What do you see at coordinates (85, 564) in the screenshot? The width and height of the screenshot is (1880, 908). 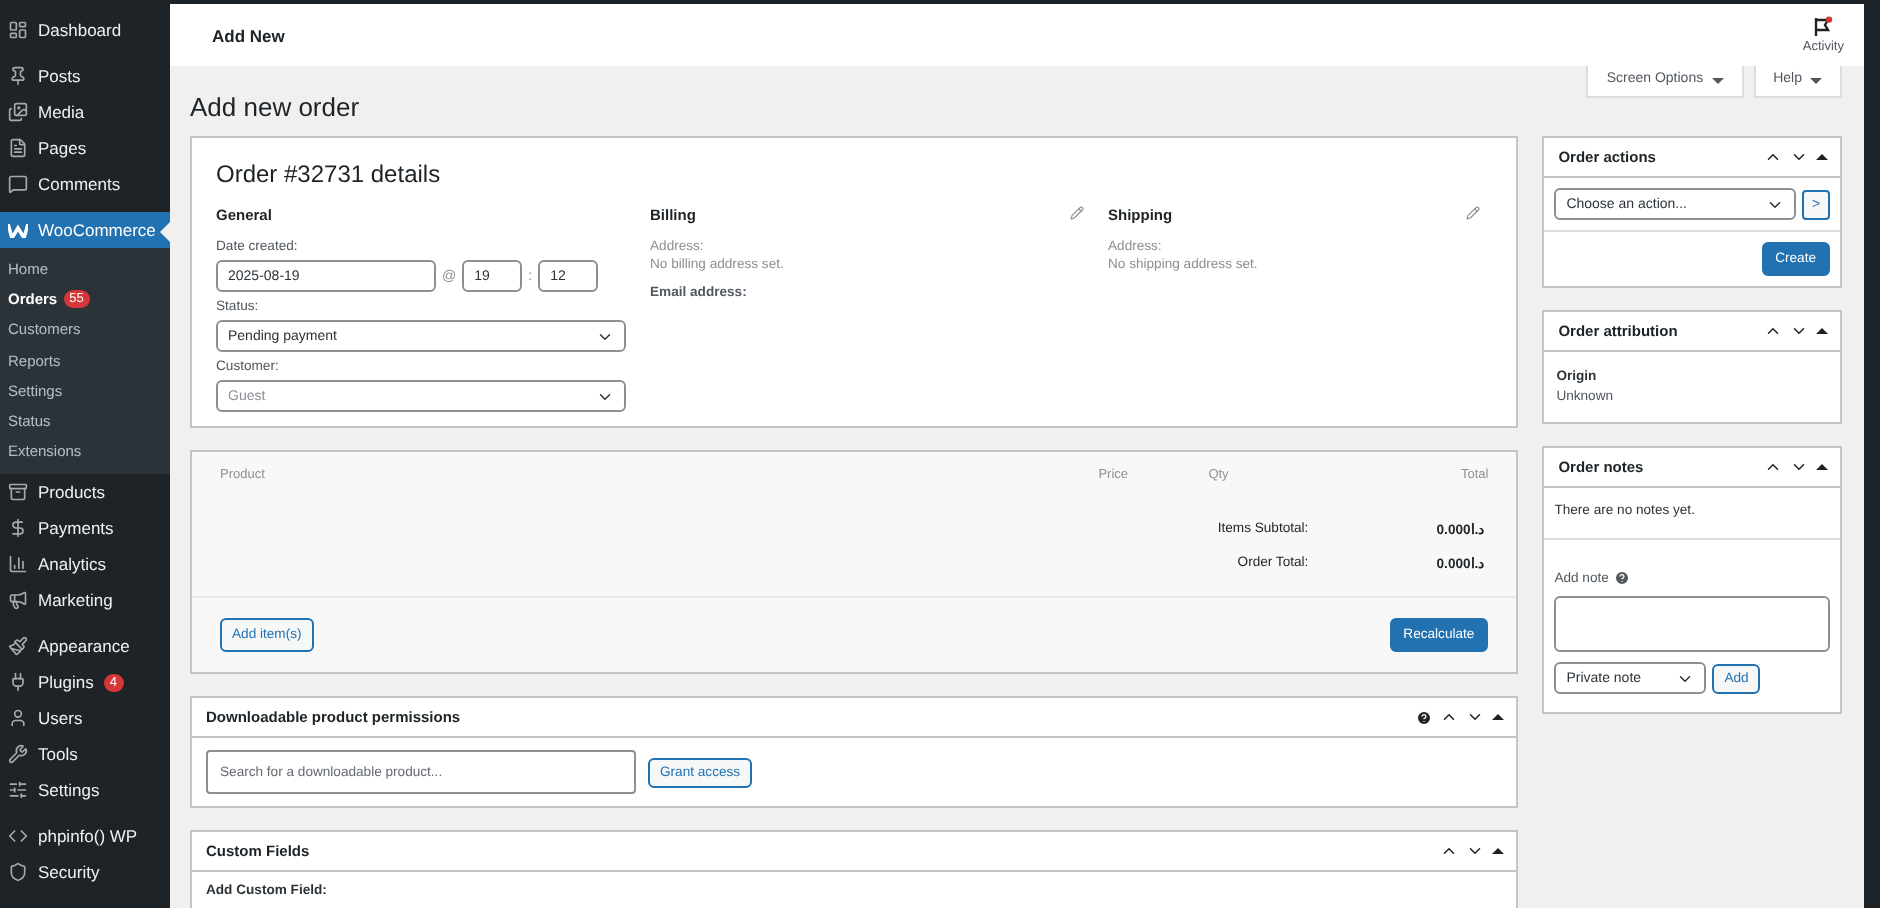 I see `sidebar-item: Analytics` at bounding box center [85, 564].